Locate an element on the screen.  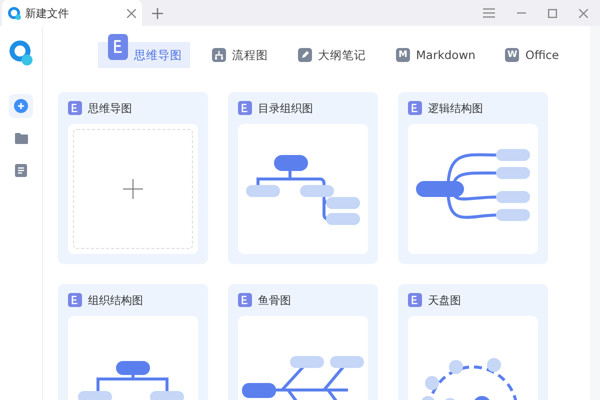
template-card: 鱼骨图 is located at coordinates (303, 342).